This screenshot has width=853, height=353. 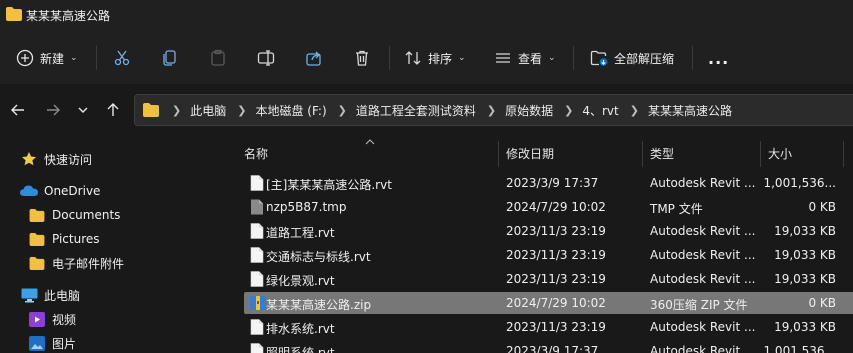 I want to click on cut-button, so click(x=122, y=58).